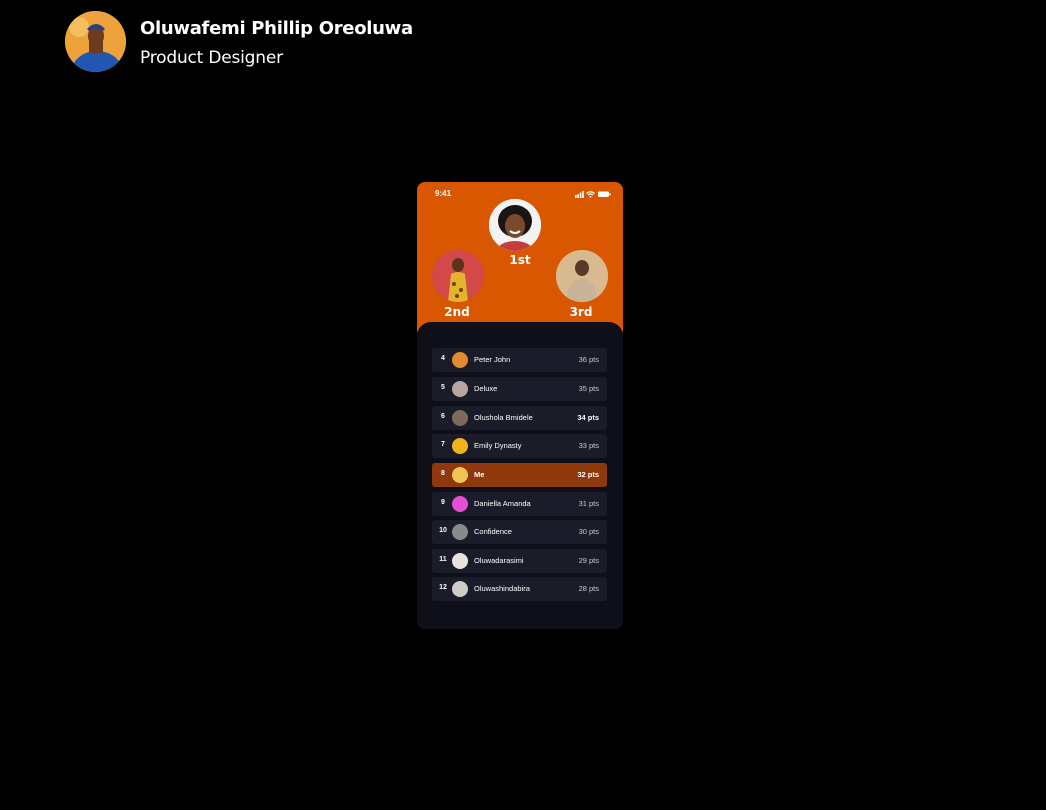 The height and width of the screenshot is (810, 1046). What do you see at coordinates (588, 503) in the screenshot?
I see `row-points: 31 pts` at bounding box center [588, 503].